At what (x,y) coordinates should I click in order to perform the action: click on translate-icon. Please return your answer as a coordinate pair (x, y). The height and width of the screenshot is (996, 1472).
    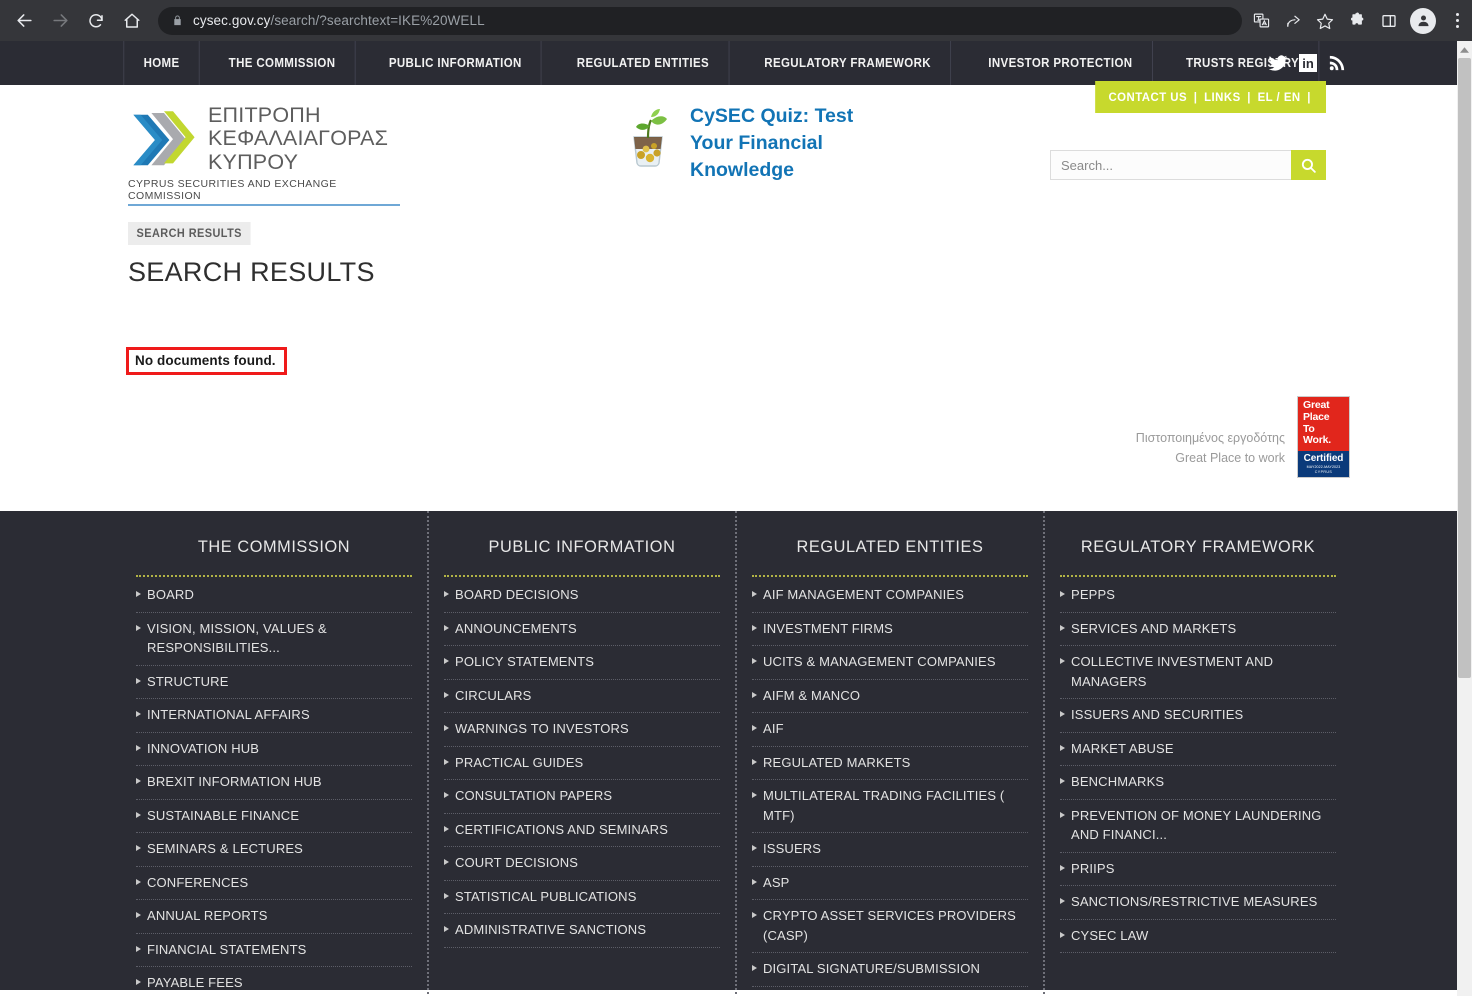
    Looking at the image, I should click on (1261, 21).